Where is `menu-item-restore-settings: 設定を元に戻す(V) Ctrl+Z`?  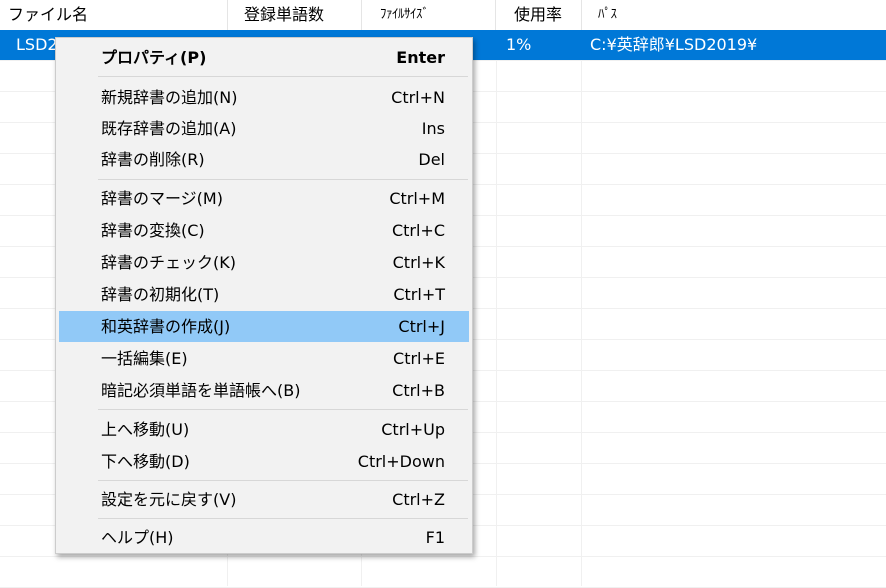
menu-item-restore-settings: 設定を元に戻す(V) Ctrl+Z is located at coordinates (264, 499).